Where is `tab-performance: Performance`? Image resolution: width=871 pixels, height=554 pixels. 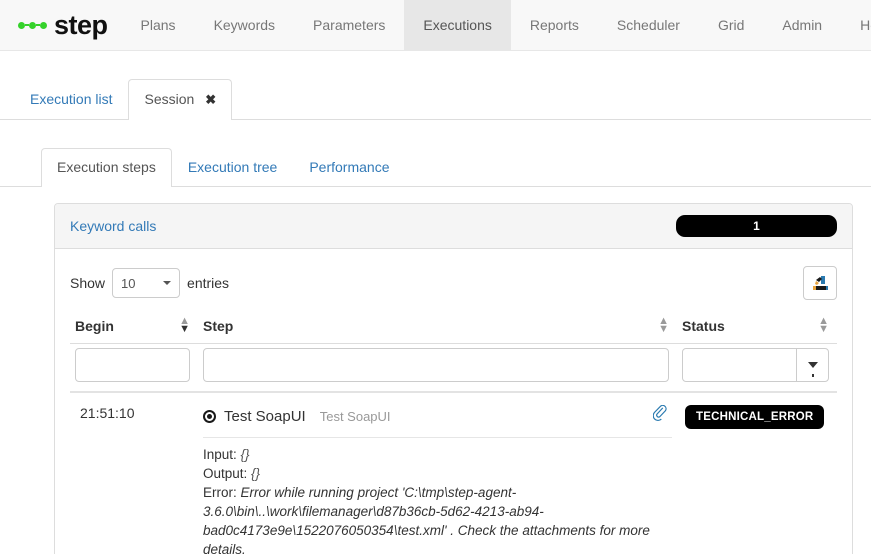 tab-performance: Performance is located at coordinates (349, 167).